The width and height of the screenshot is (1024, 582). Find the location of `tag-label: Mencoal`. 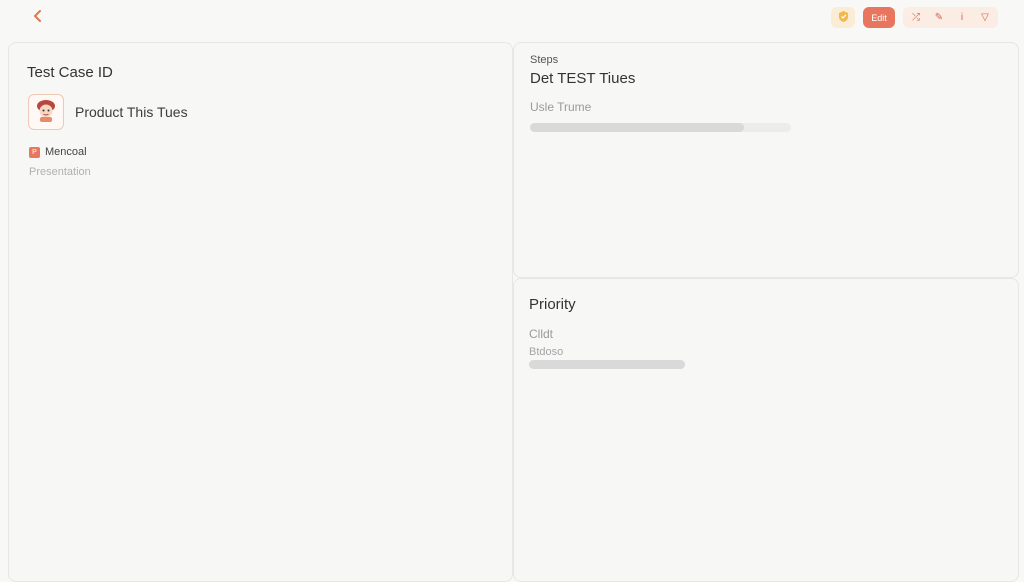

tag-label: Mencoal is located at coordinates (66, 152).